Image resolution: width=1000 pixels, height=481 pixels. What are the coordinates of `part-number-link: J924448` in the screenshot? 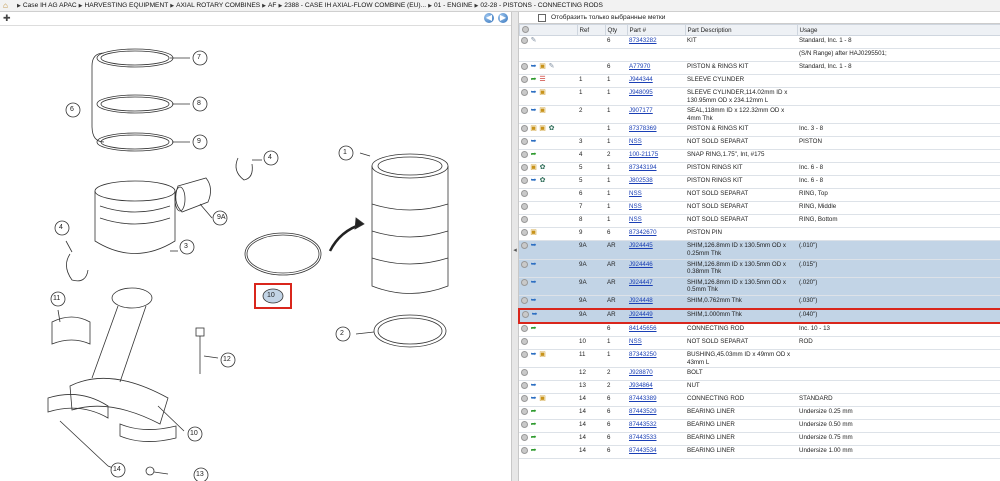 It's located at (656, 302).